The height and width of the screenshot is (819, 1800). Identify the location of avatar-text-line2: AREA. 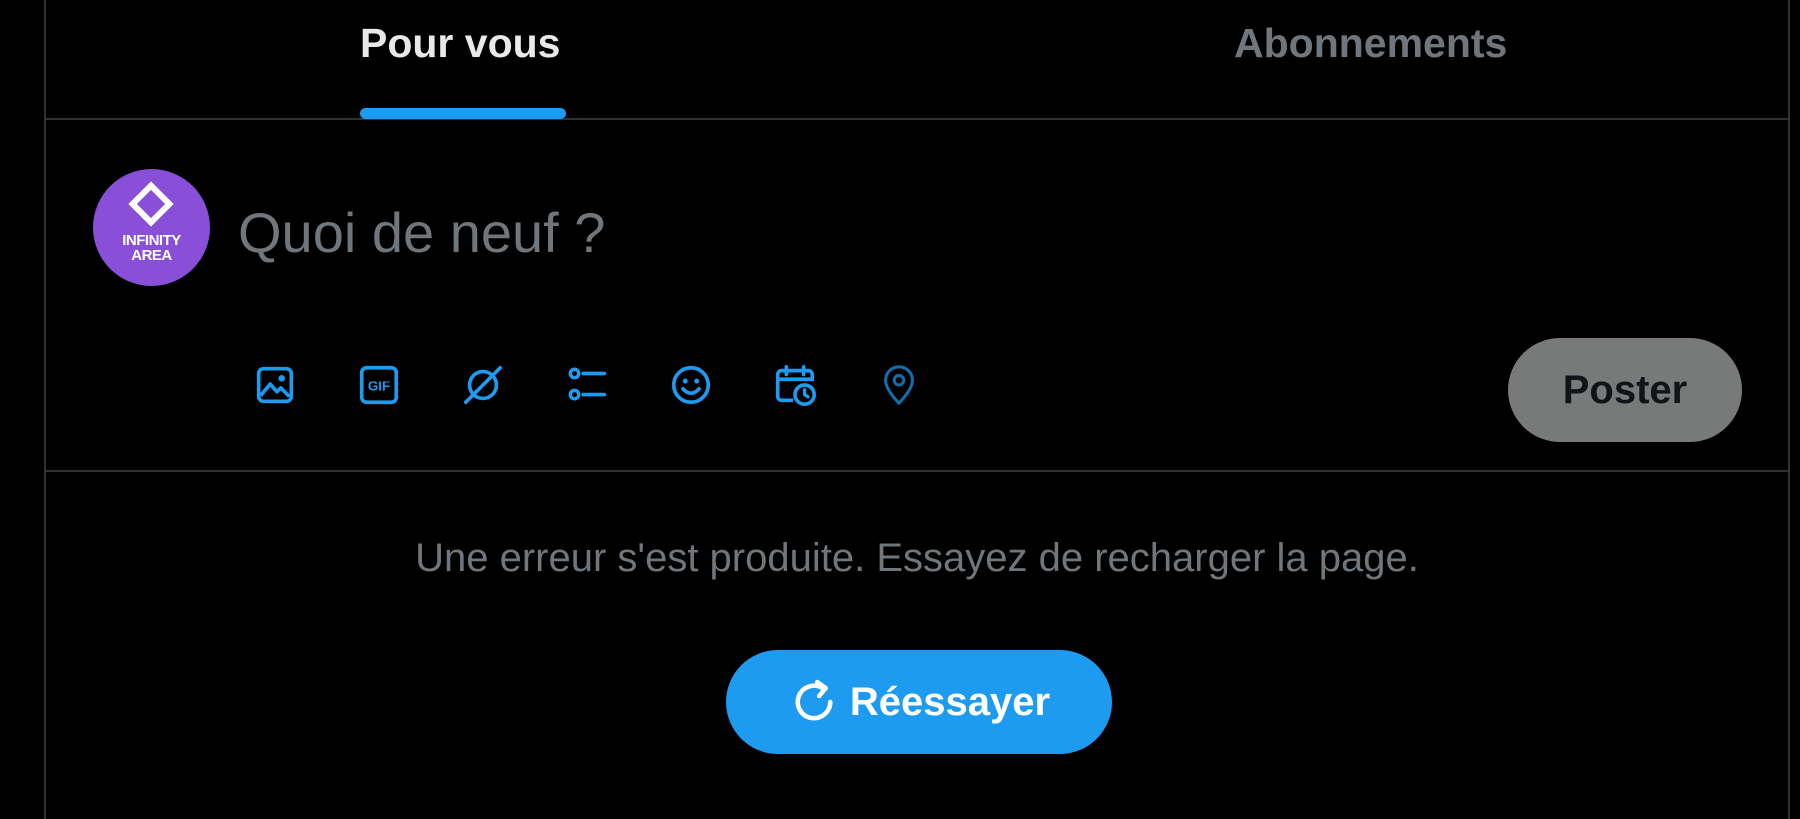
(151, 255).